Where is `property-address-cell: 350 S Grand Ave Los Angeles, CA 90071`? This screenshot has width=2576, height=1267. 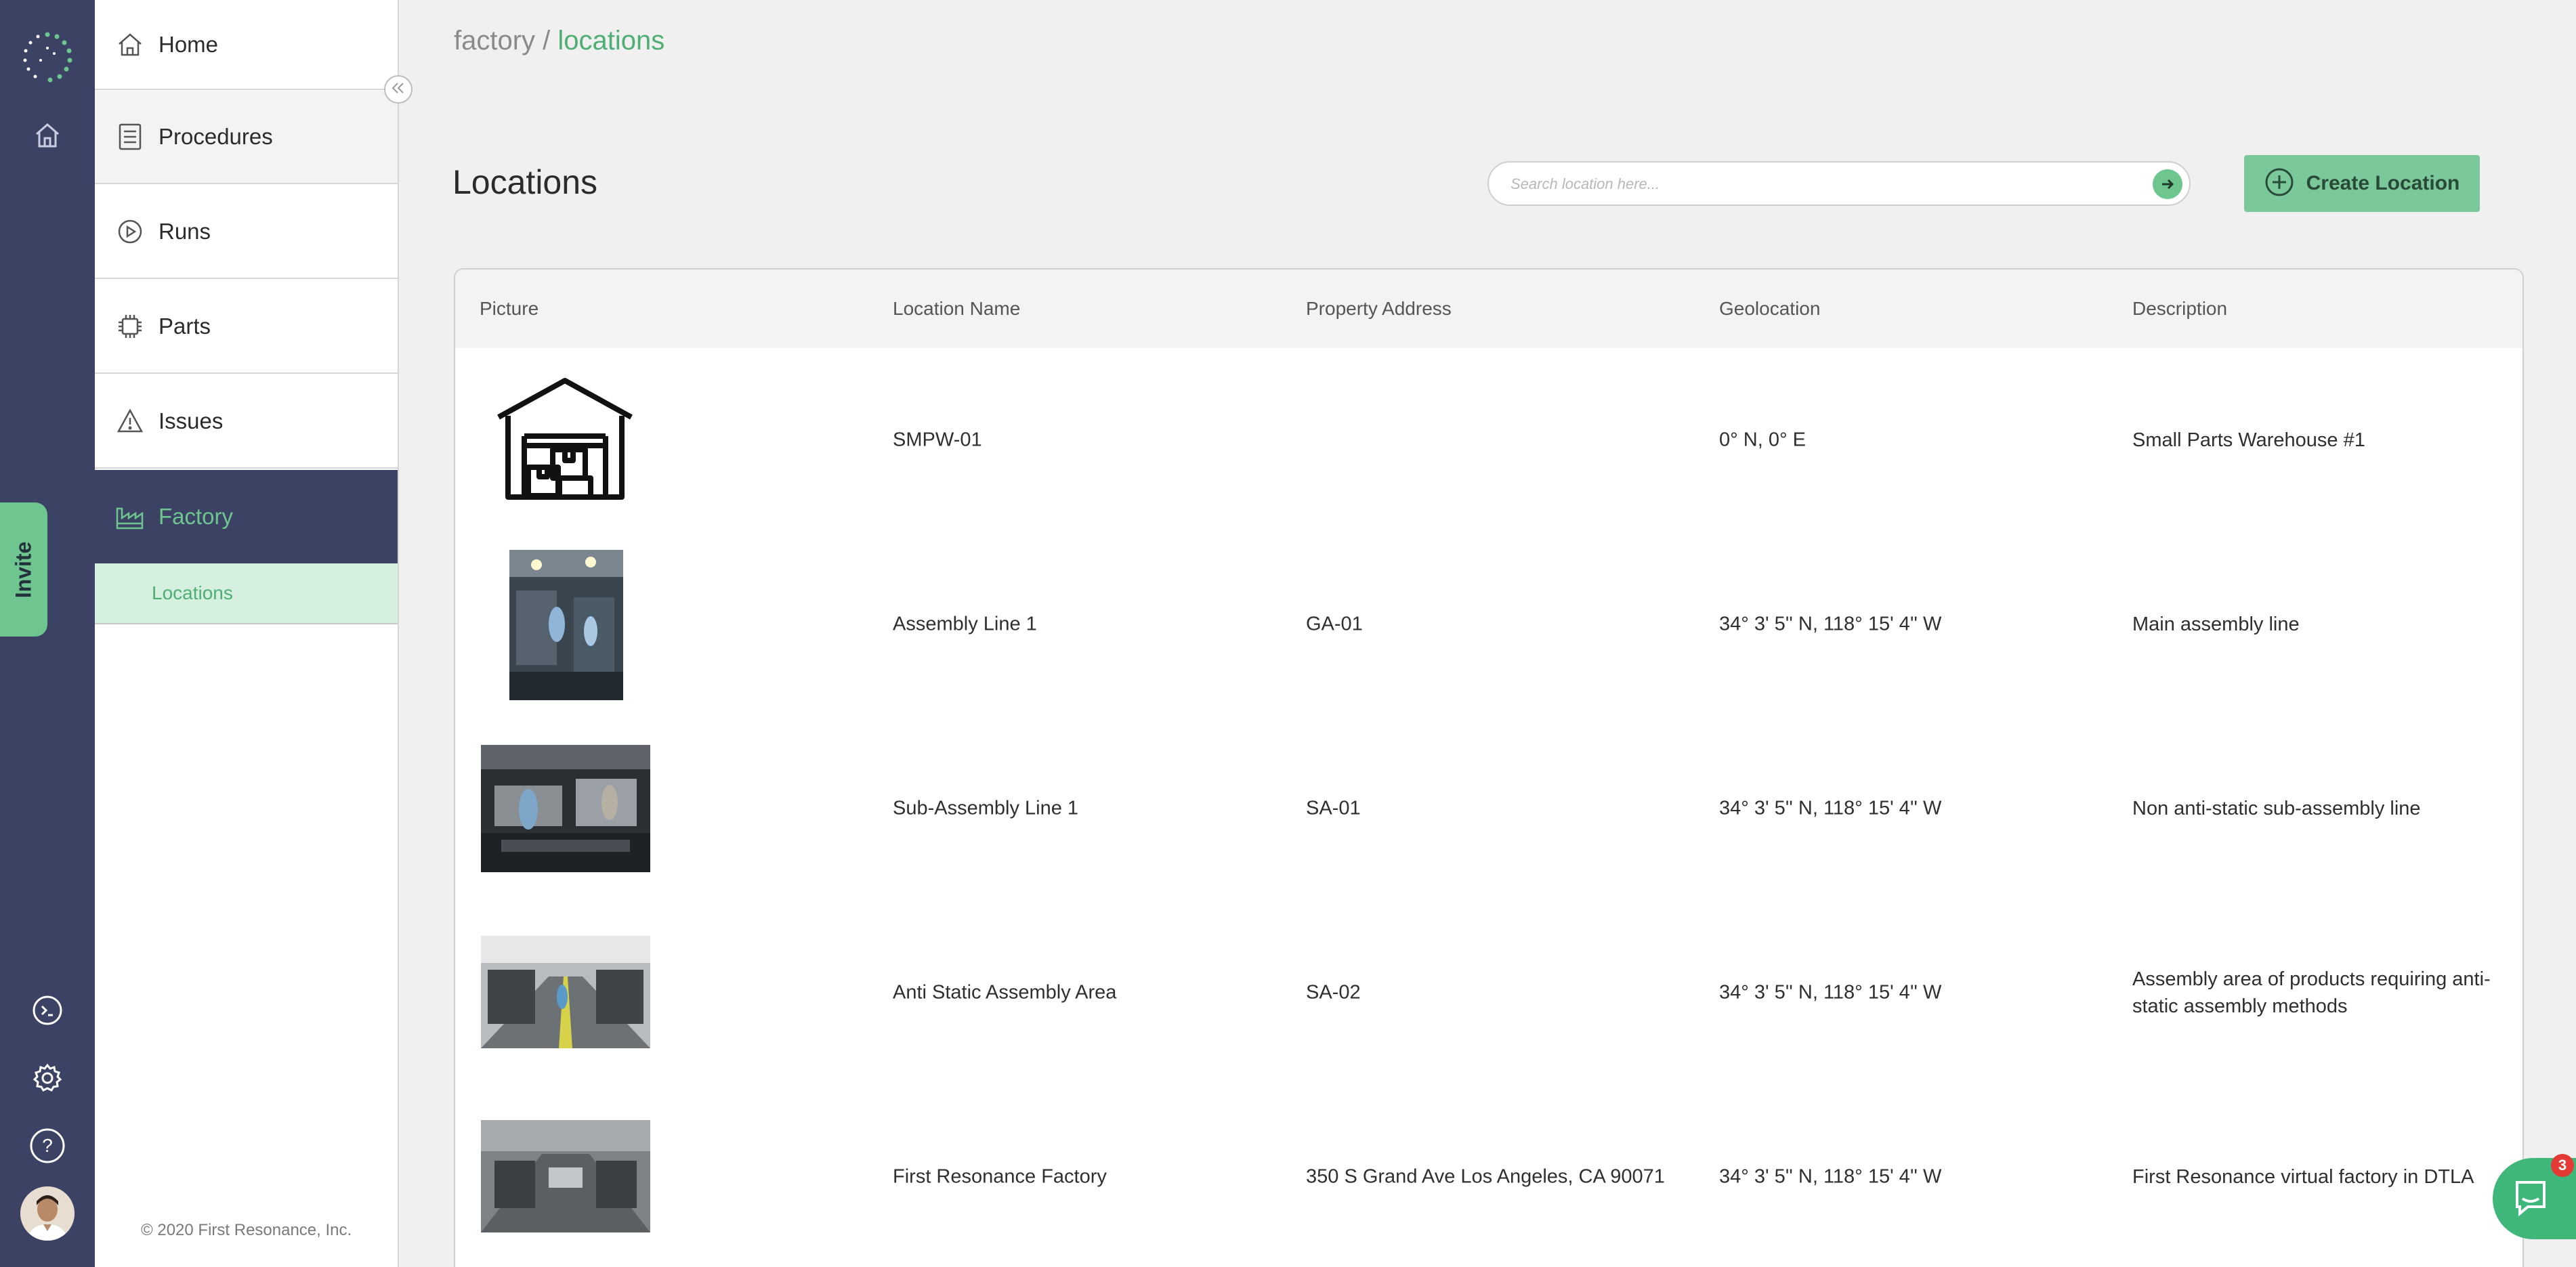
property-address-cell: 350 S Grand Ave Los Angeles, CA 90071 is located at coordinates (1485, 1176).